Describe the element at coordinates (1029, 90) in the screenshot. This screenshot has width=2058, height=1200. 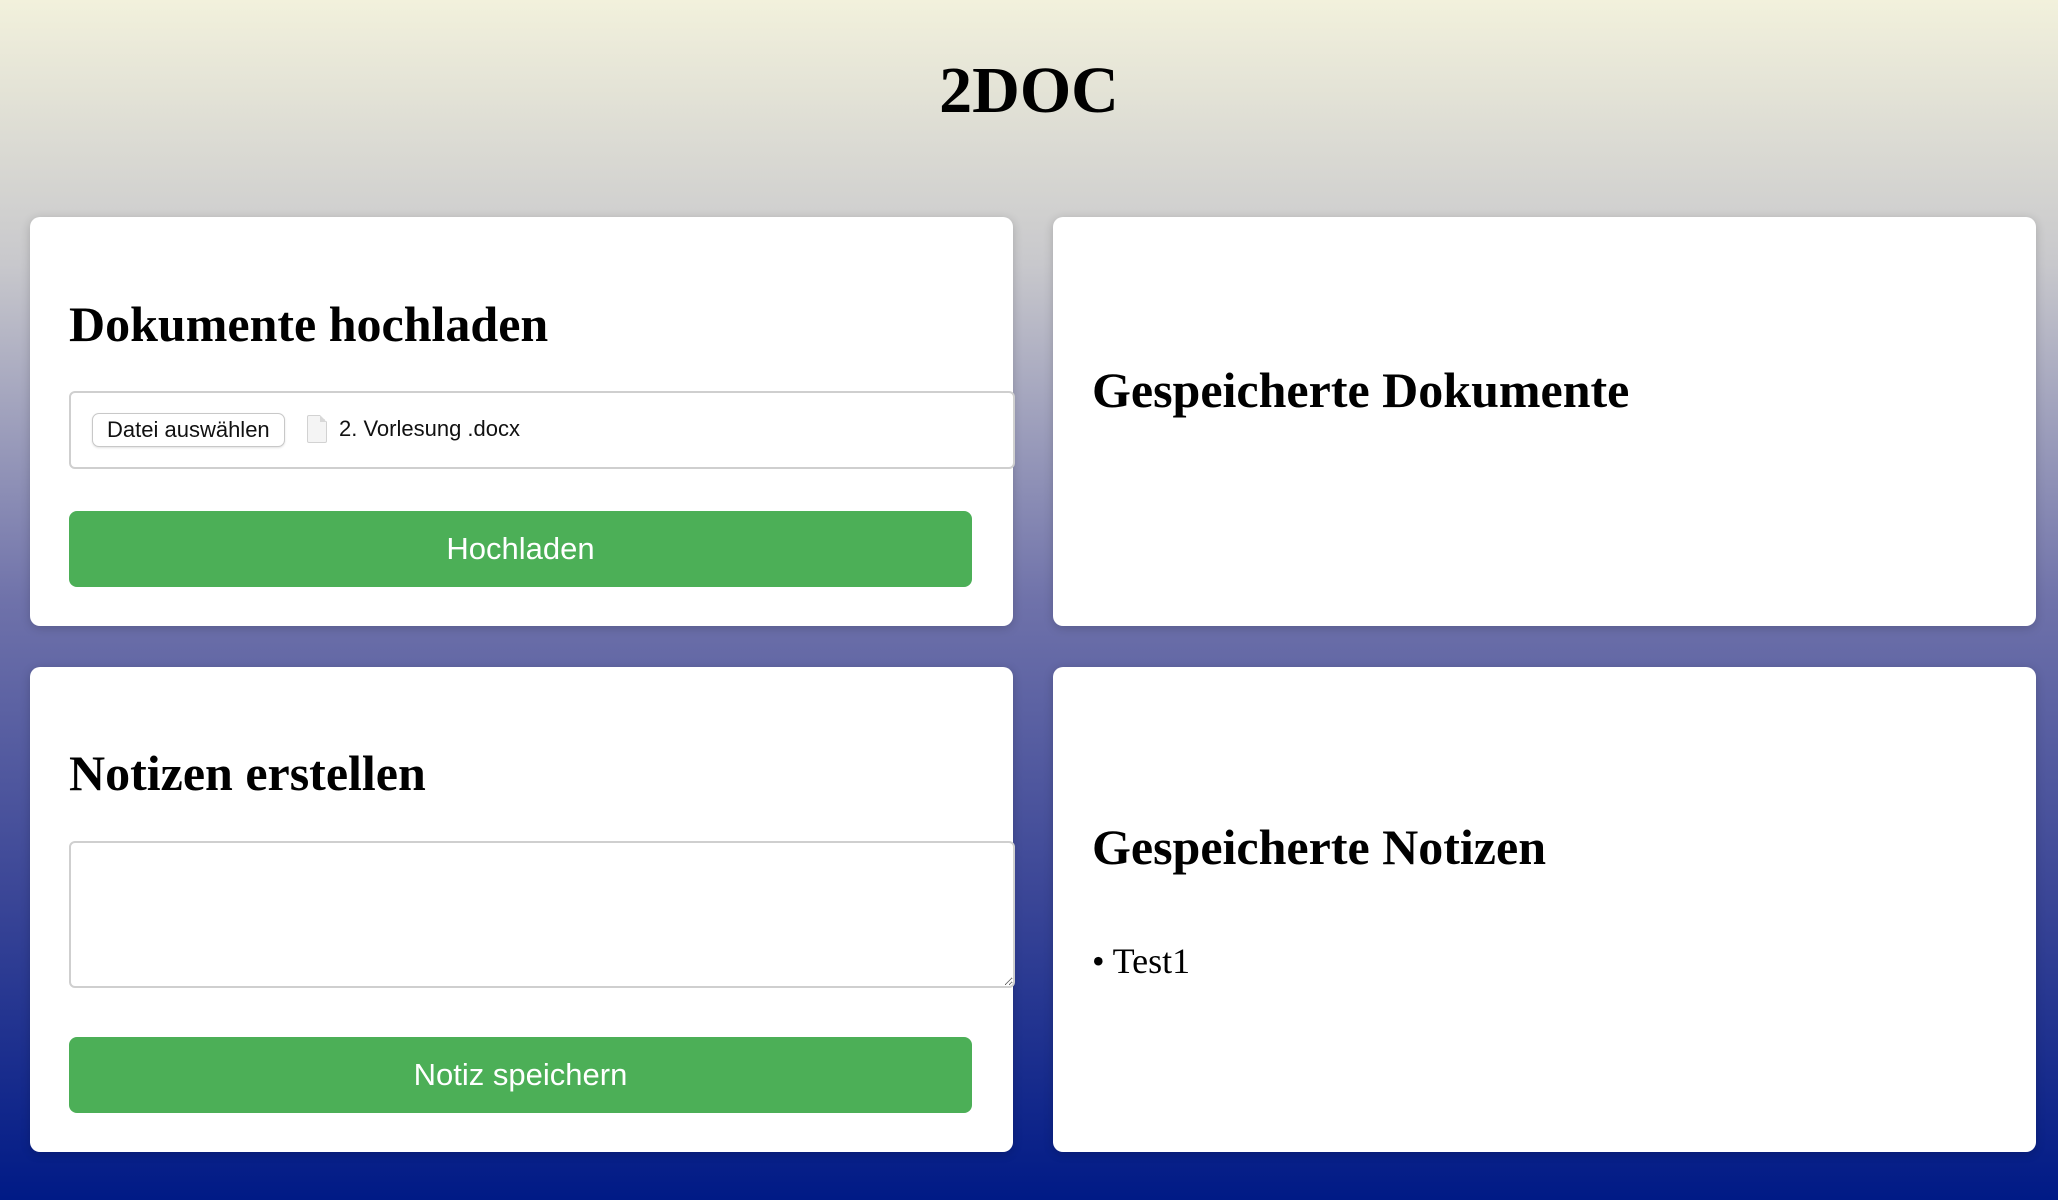
I see `app-title: 2DOC` at that location.